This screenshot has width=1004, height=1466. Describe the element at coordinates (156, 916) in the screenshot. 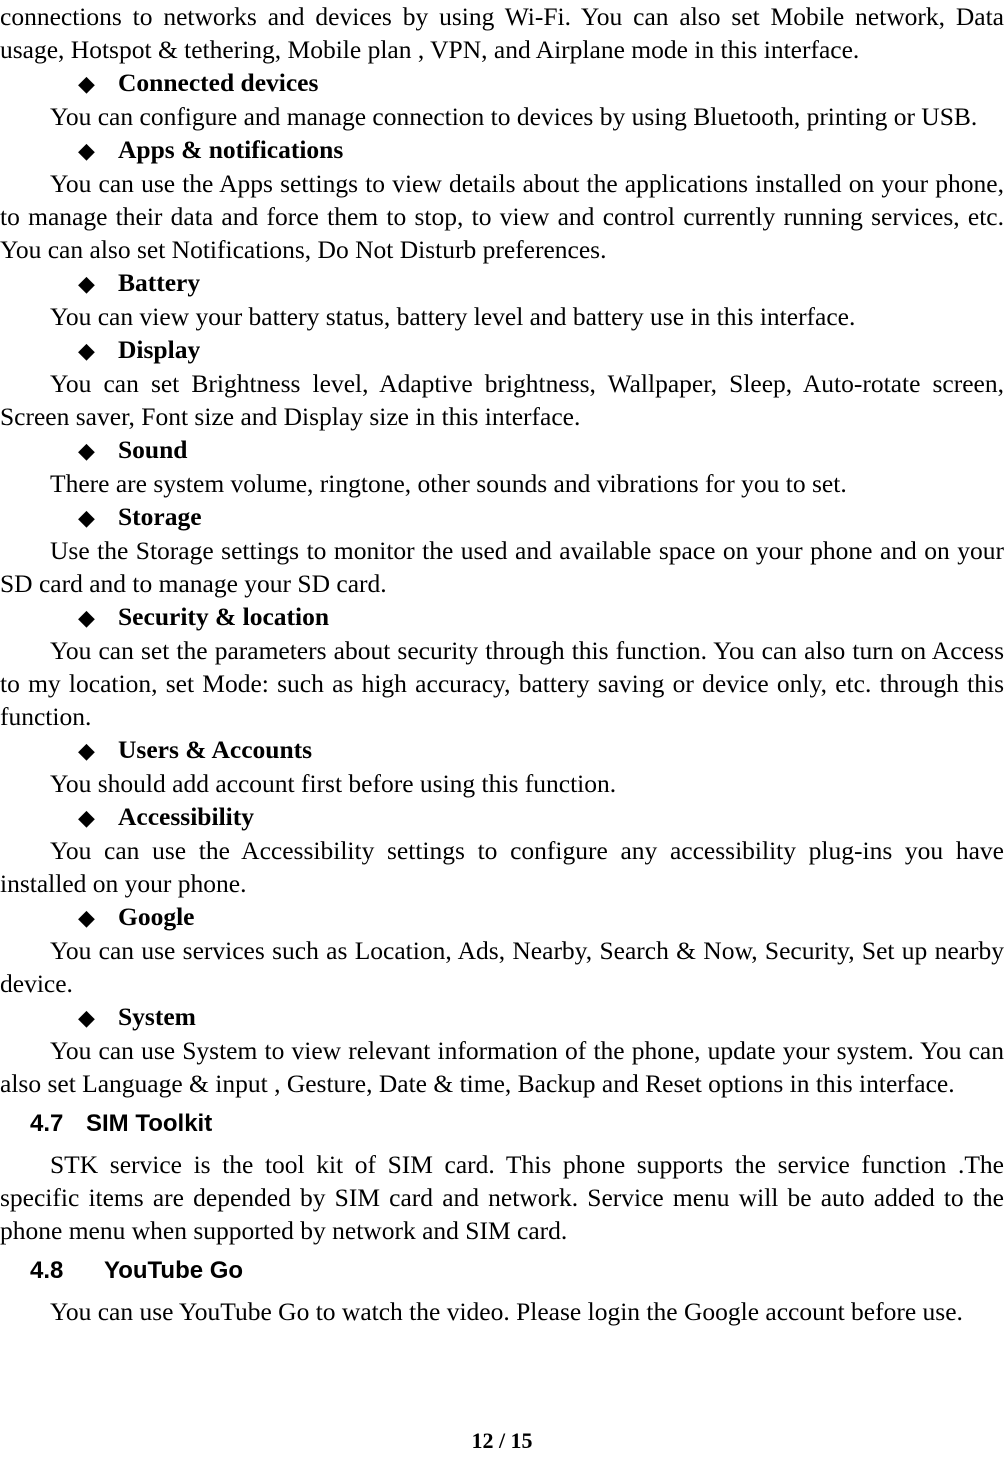

I see `subheading-label: Google` at that location.